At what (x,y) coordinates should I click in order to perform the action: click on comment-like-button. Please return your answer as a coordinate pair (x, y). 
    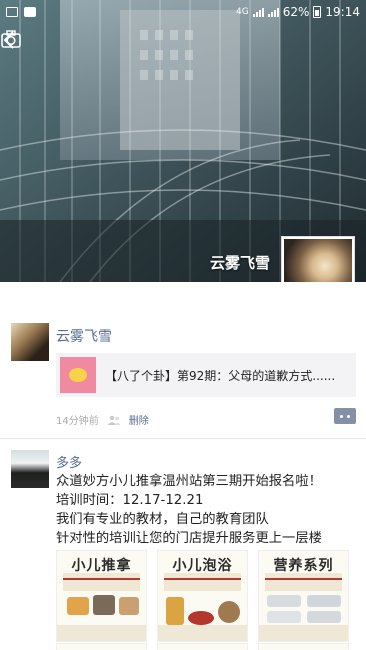
    Looking at the image, I should click on (345, 416).